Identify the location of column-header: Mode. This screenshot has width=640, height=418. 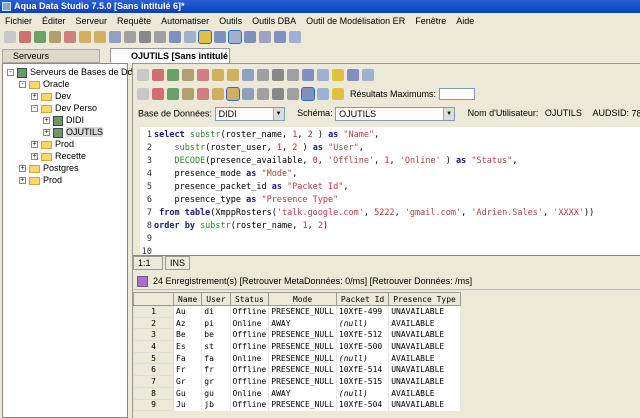
(302, 299).